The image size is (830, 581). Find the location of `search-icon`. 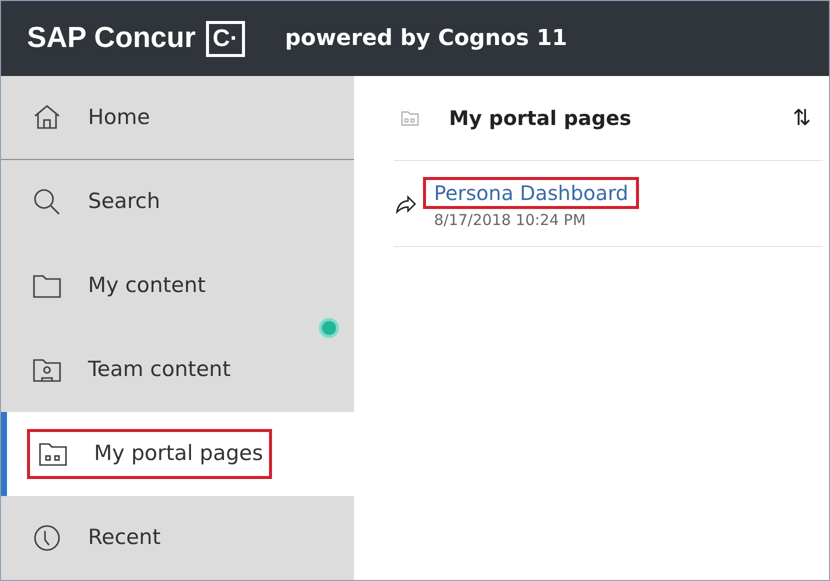

search-icon is located at coordinates (47, 202).